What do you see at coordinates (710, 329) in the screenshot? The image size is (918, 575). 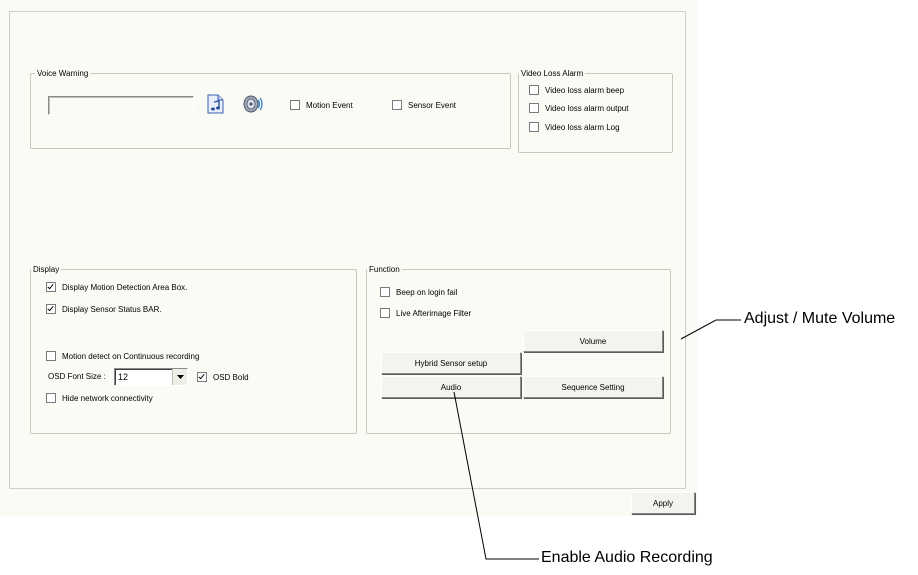 I see `volume-callout-line` at bounding box center [710, 329].